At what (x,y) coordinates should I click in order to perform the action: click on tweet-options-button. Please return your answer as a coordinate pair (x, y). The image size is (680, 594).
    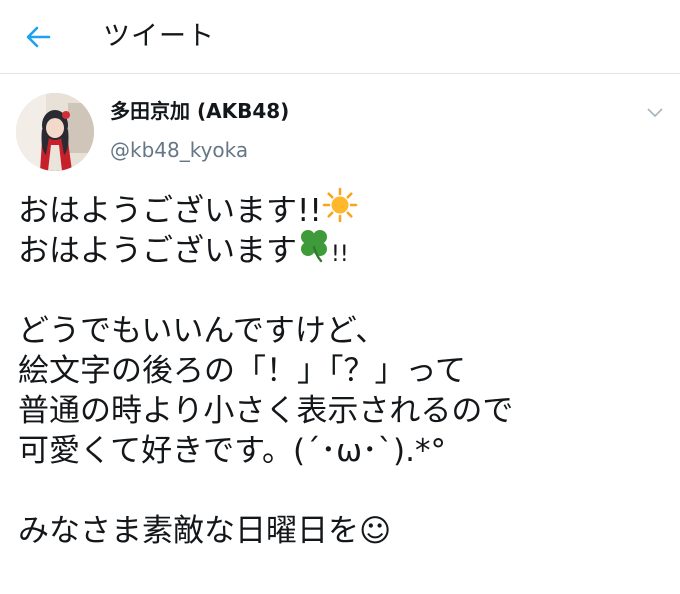
    Looking at the image, I should click on (655, 113).